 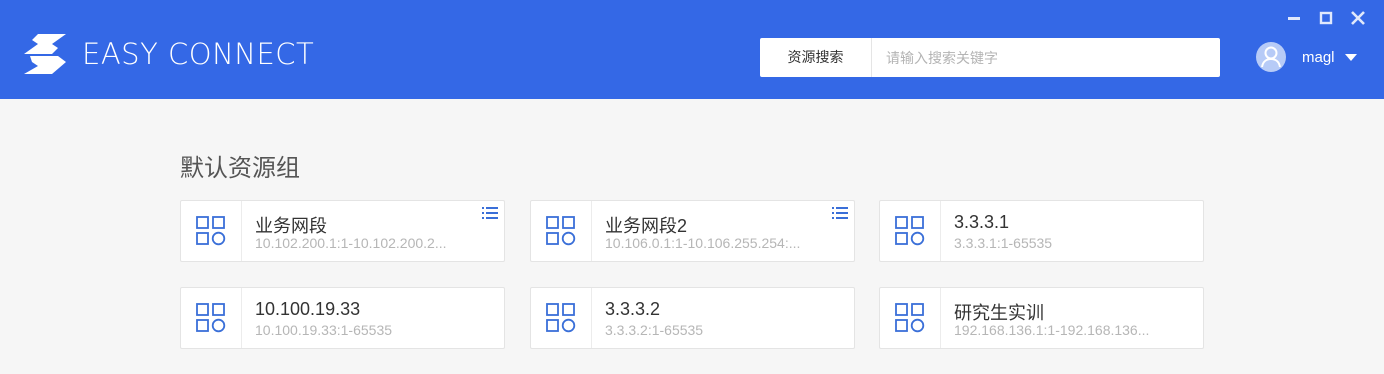 What do you see at coordinates (324, 330) in the screenshot?
I see `resource-address-range: 10.100.19.33:1-65535` at bounding box center [324, 330].